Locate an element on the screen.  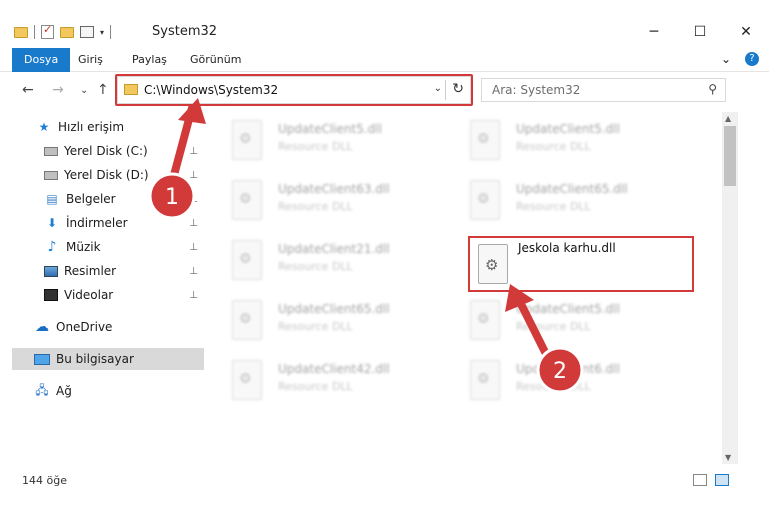
file-name: UpdateClient63.dll is located at coordinates (334, 189).